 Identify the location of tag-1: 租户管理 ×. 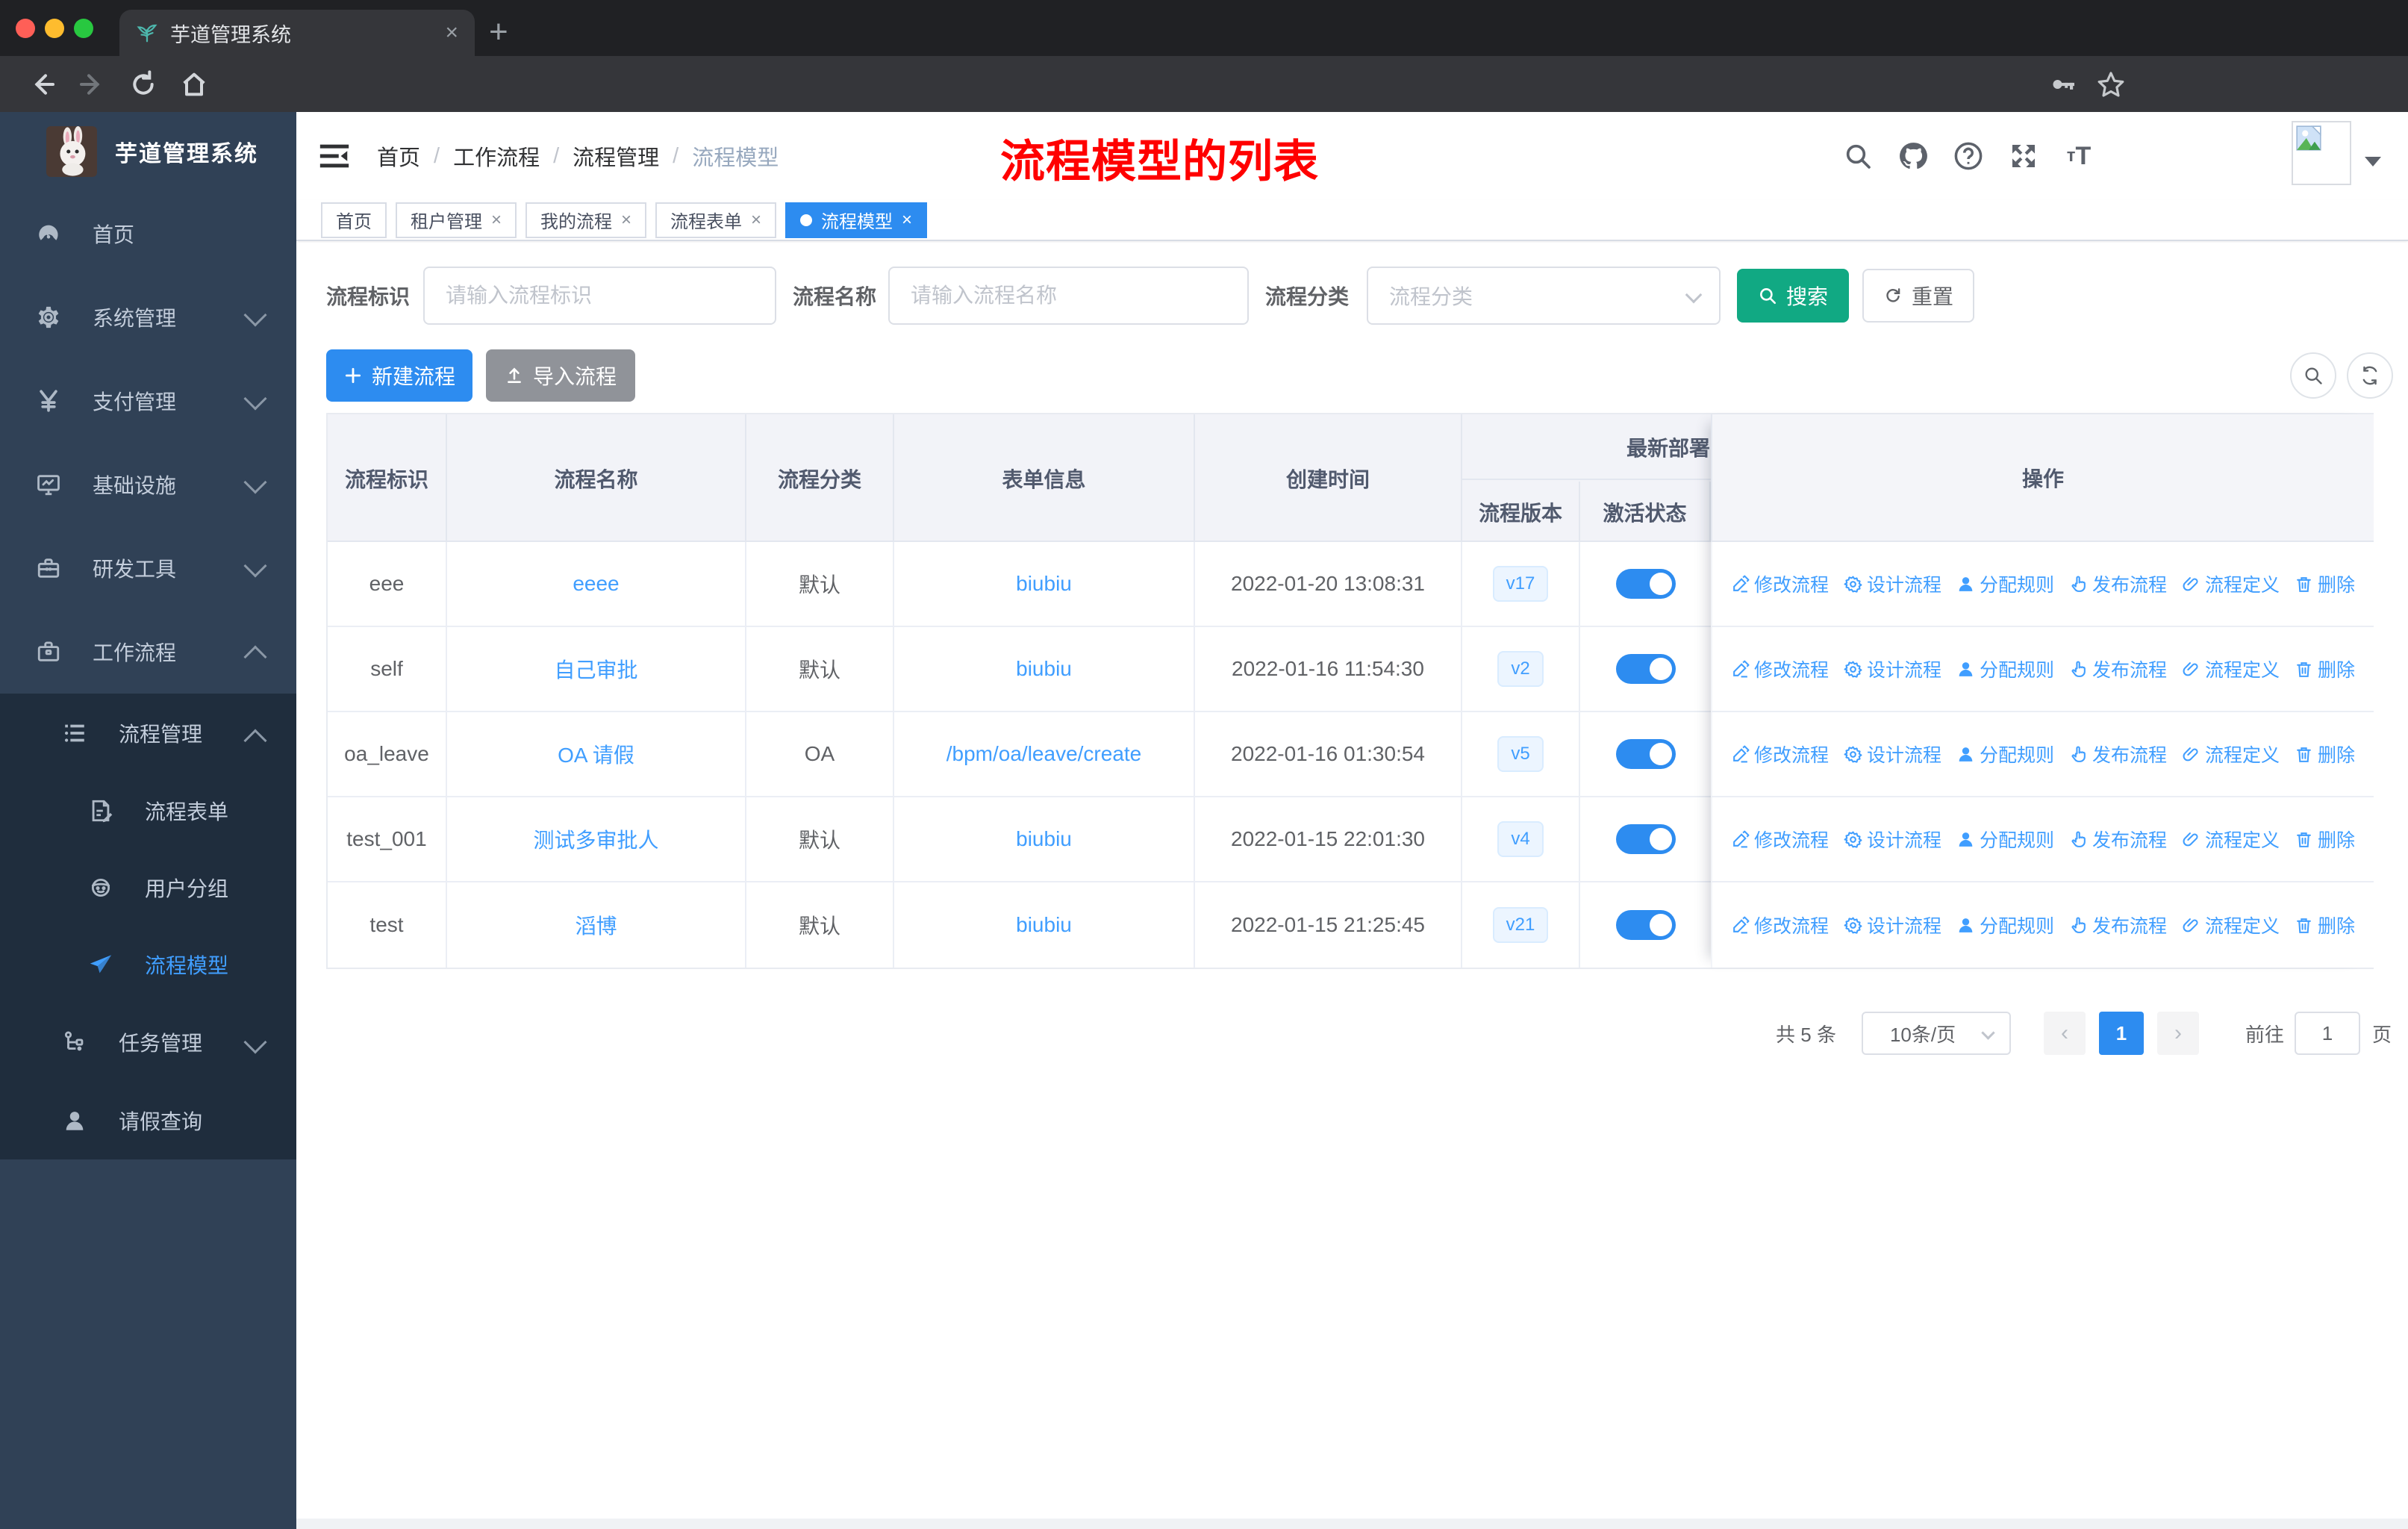
(456, 220).